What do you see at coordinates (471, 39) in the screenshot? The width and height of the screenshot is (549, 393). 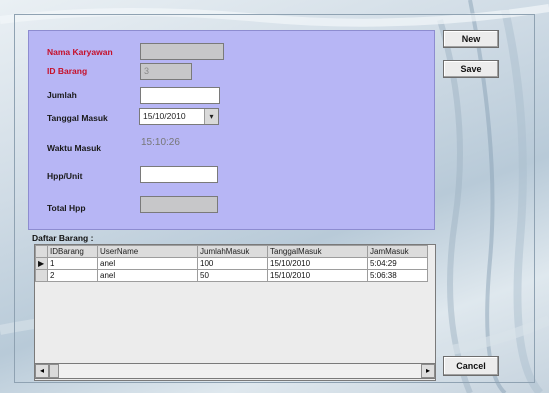 I see `new-button: New` at bounding box center [471, 39].